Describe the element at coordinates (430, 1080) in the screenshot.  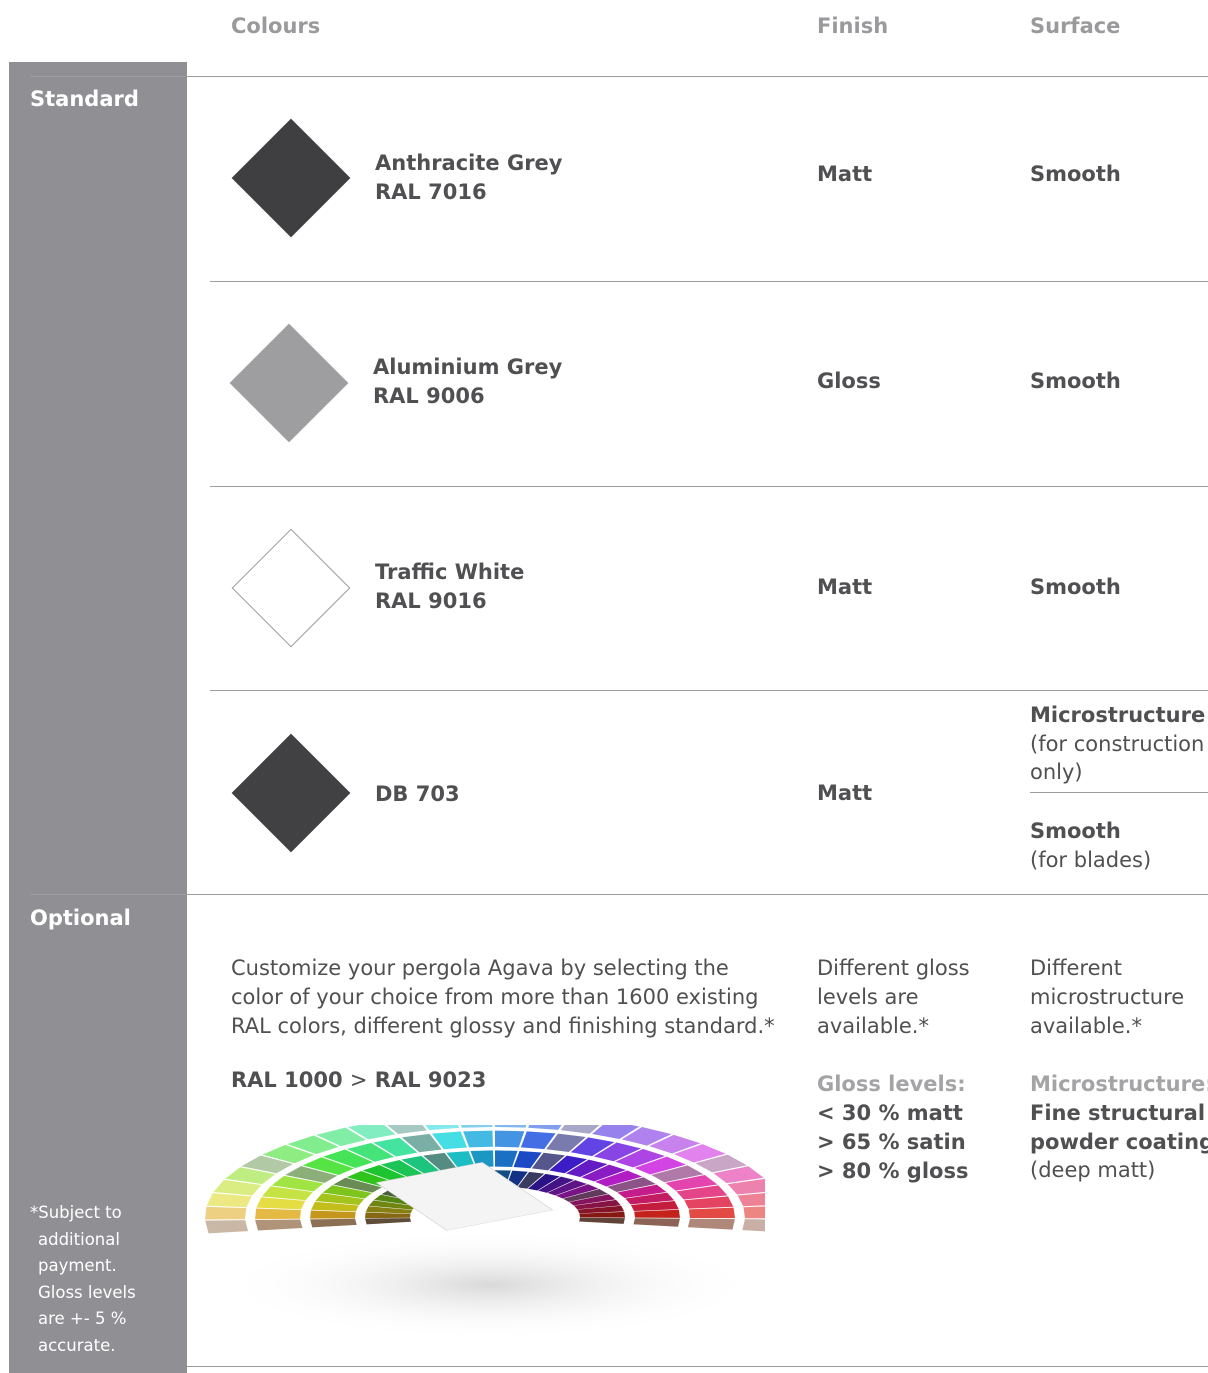
I see `range-end: RAL 9023` at that location.